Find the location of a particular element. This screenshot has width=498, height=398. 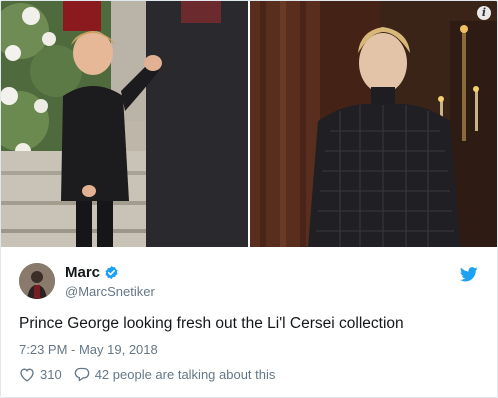

speech-bubble-icon is located at coordinates (82, 374).